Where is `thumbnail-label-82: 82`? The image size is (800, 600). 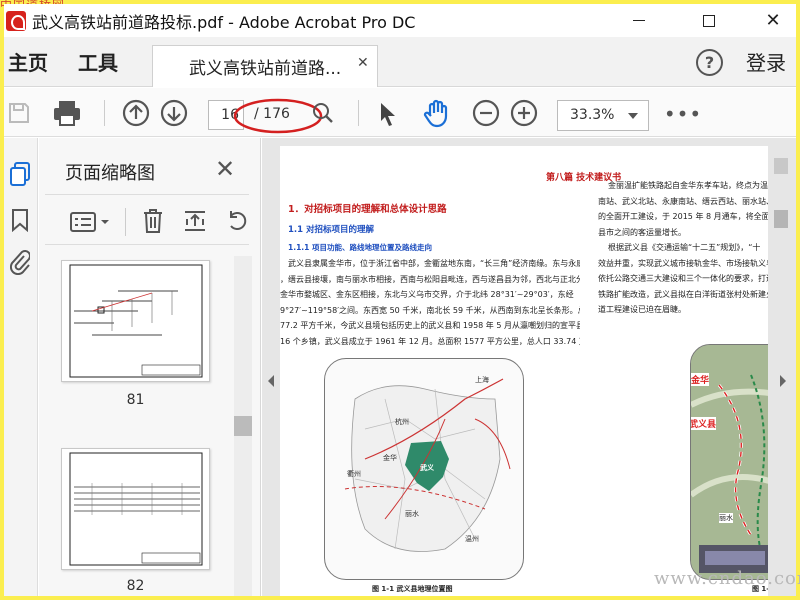 thumbnail-label-82: 82 is located at coordinates (135, 586).